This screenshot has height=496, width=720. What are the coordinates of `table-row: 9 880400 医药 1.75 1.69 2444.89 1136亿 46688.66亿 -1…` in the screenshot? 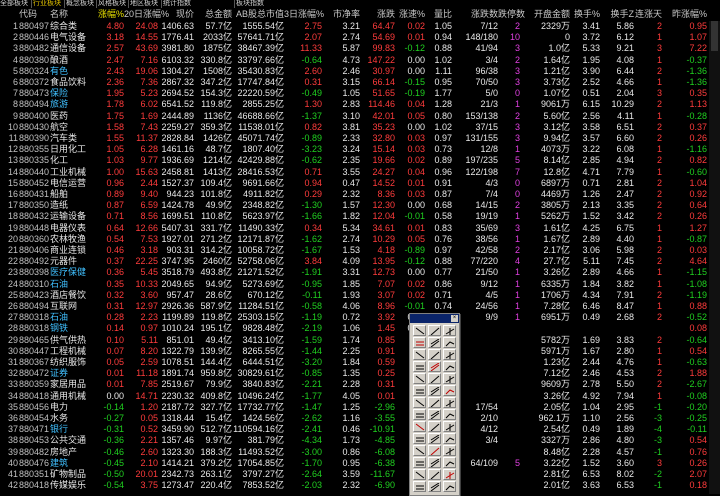 It's located at (360, 116).